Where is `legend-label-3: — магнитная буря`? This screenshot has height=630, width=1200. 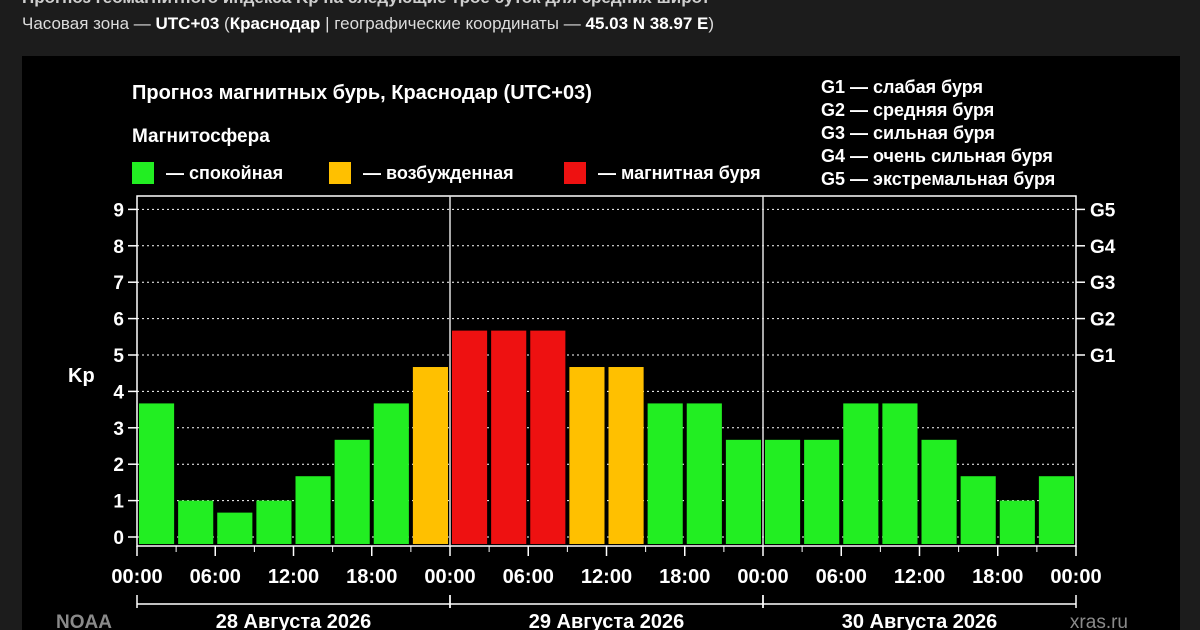 legend-label-3: — магнитная буря is located at coordinates (679, 173).